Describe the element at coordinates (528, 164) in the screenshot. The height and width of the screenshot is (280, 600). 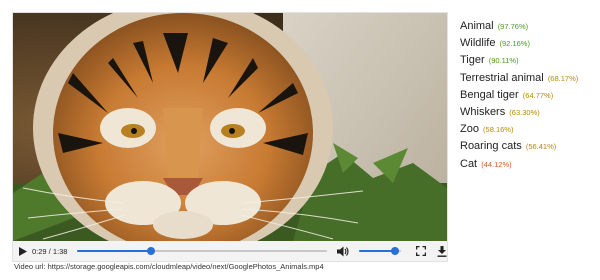
I see `label-item: Cat (44.12%)` at that location.